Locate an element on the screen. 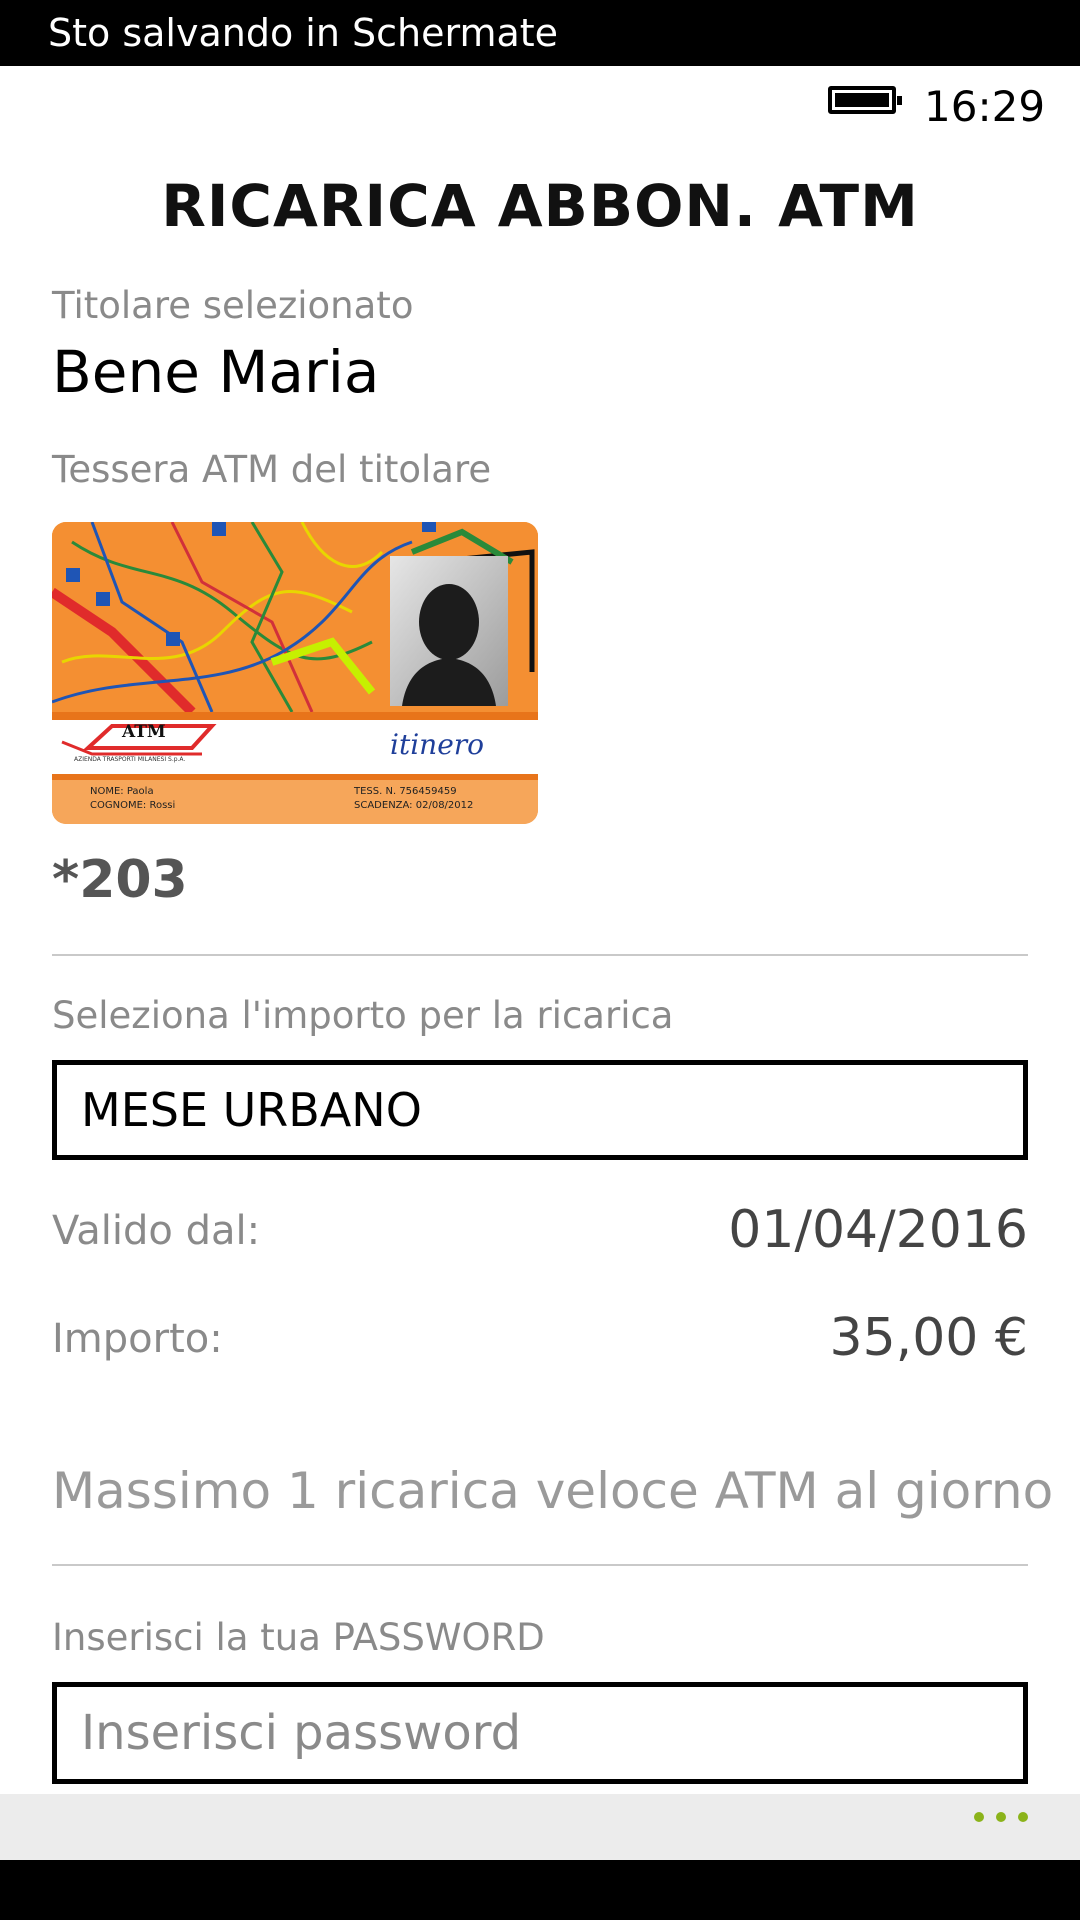 The height and width of the screenshot is (1920, 1080). more-options-icon is located at coordinates (1001, 1817).